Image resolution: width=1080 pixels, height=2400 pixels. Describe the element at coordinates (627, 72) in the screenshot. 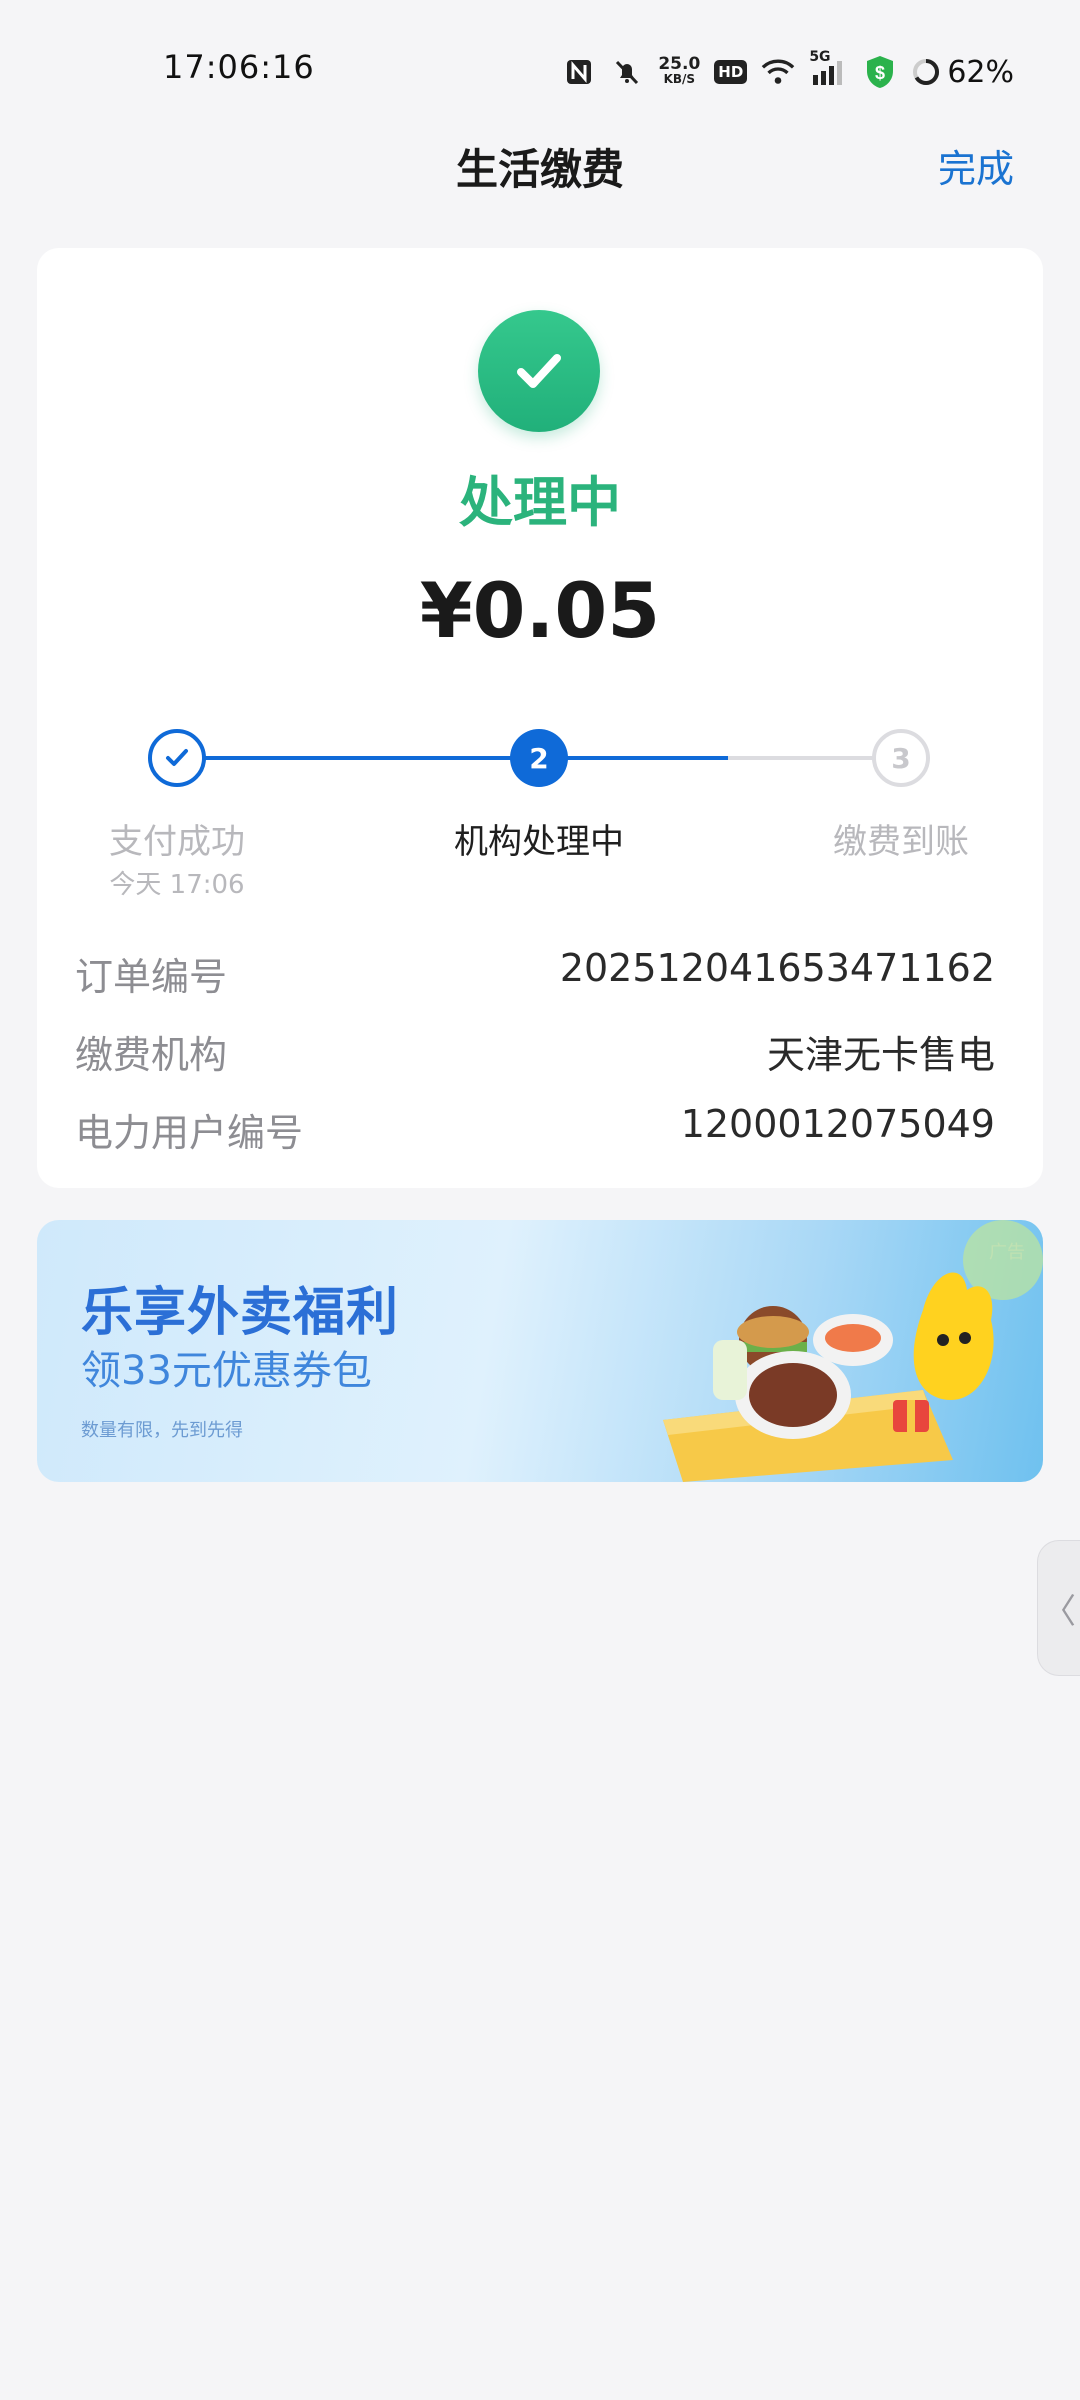

I see `mute-bell-icon` at that location.